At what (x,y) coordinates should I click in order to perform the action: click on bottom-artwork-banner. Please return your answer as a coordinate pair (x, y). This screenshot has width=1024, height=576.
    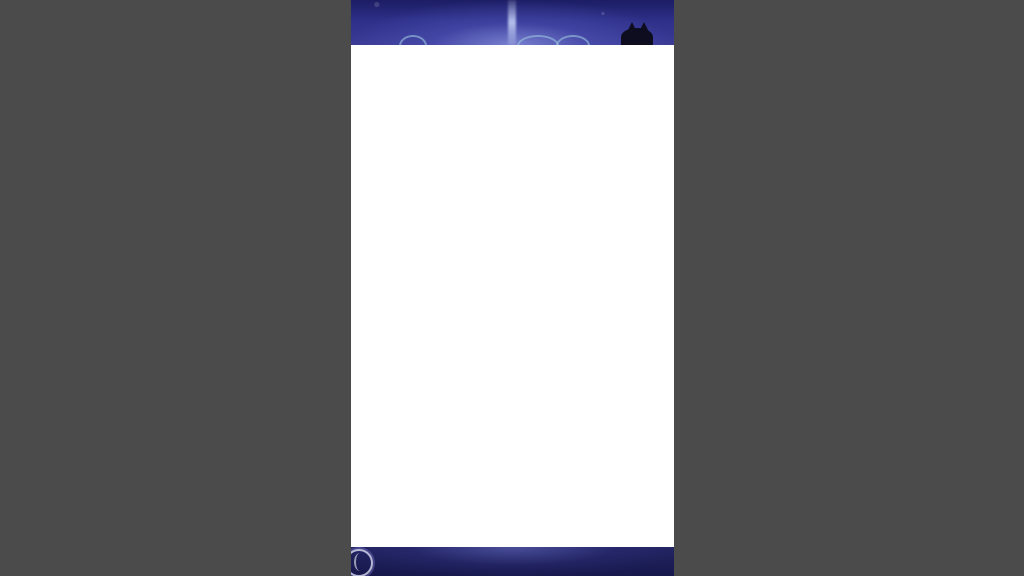
    Looking at the image, I should click on (512, 561).